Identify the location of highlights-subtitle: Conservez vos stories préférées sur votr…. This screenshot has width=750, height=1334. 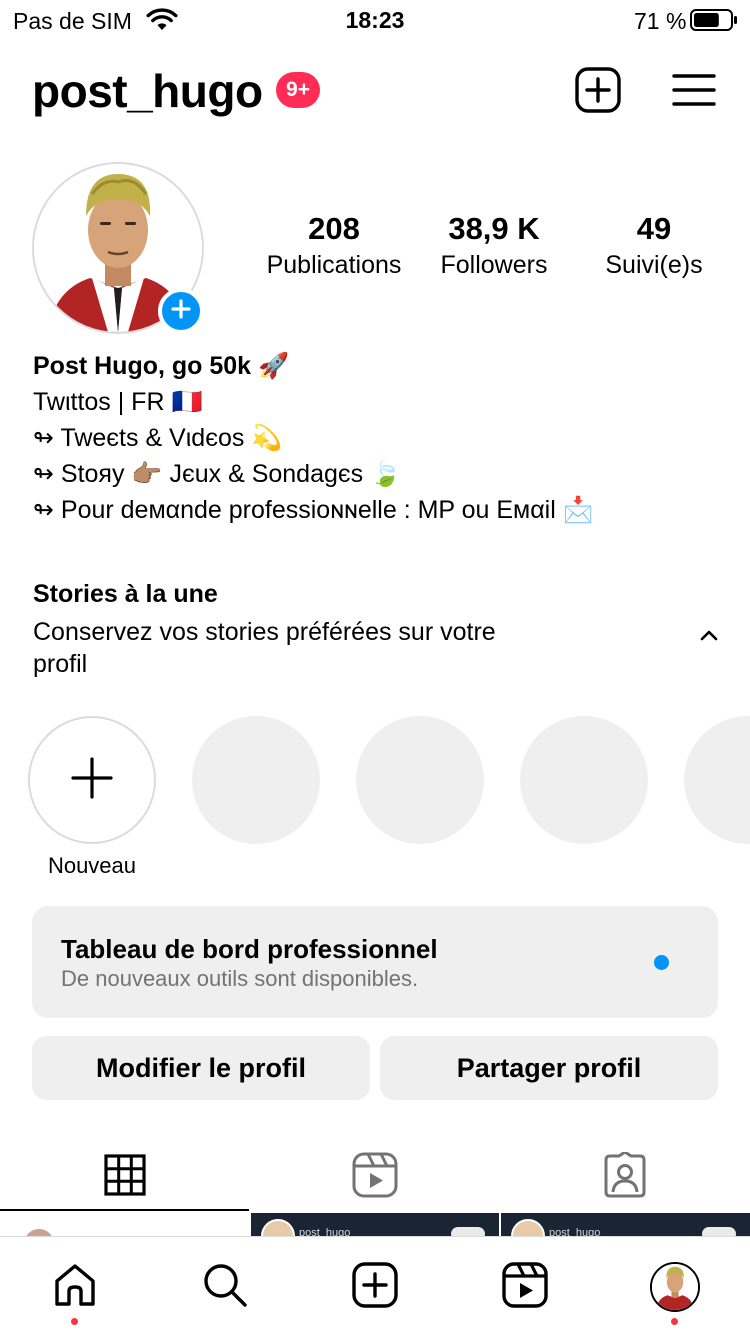
(264, 648).